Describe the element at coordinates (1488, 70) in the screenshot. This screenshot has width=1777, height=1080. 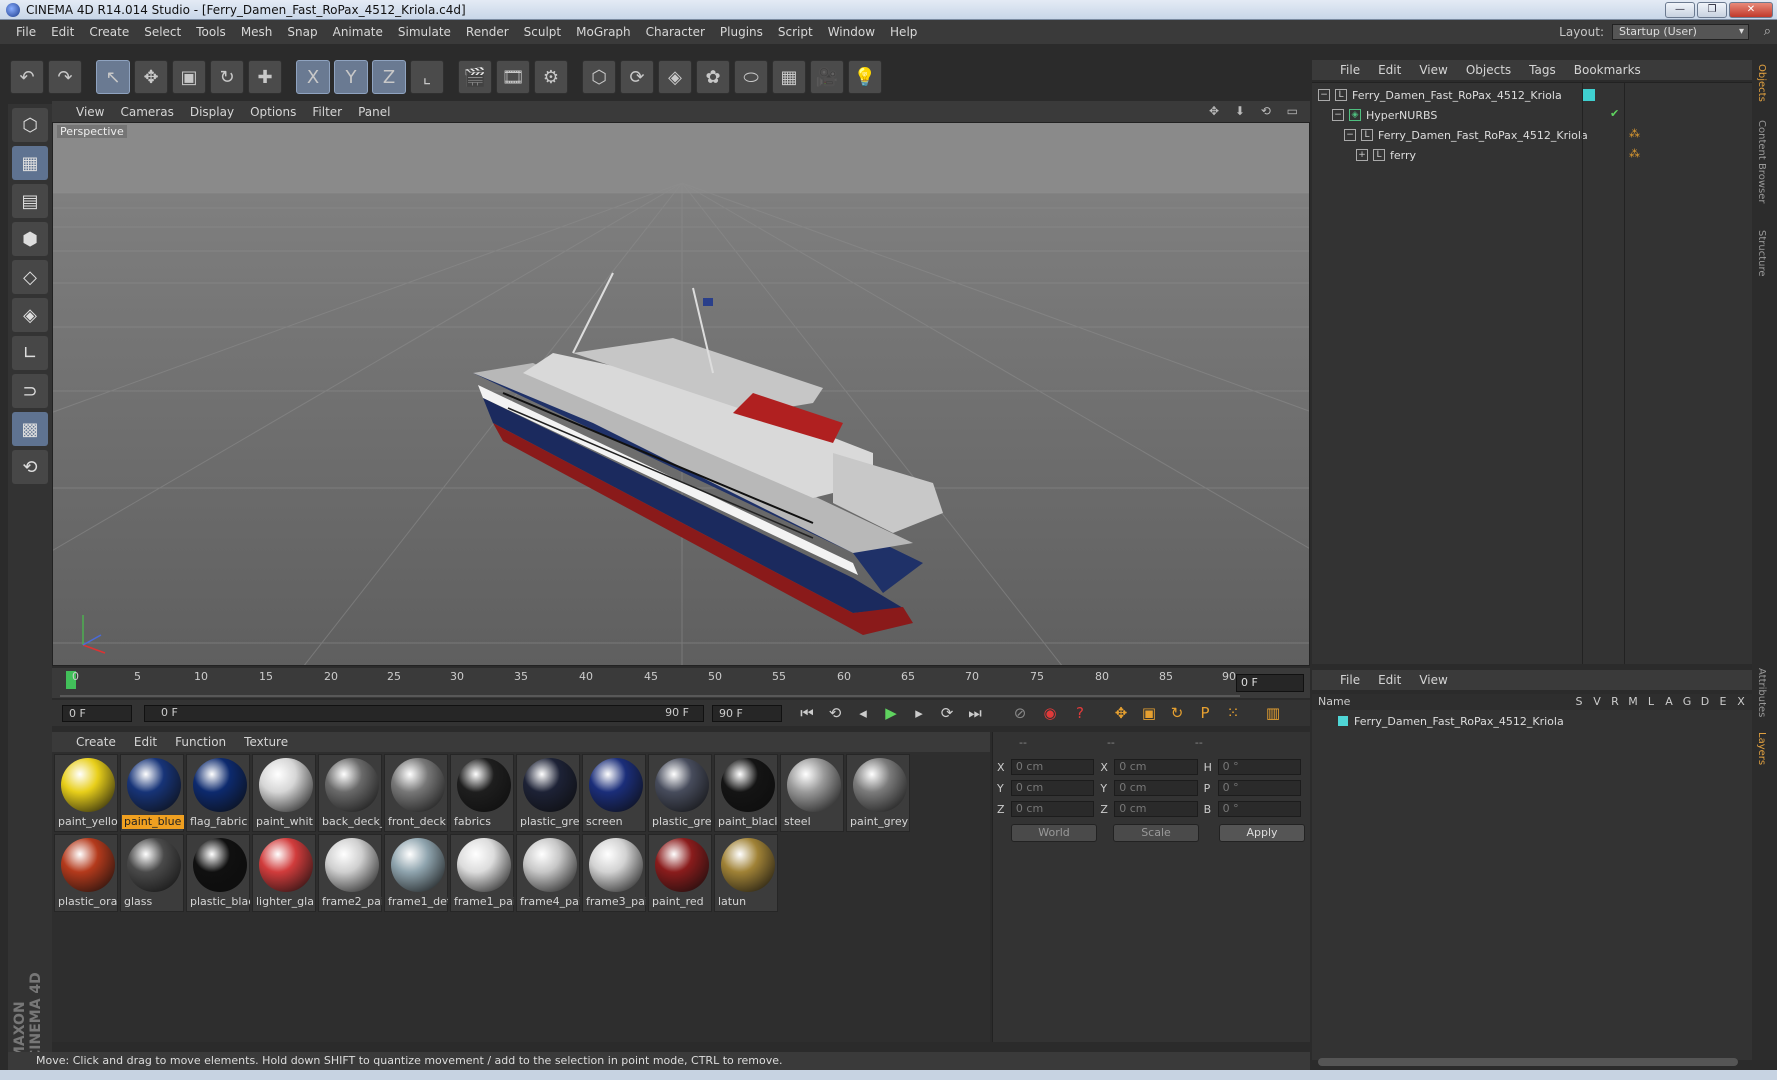
I see `om-menu-objects: Objects` at that location.